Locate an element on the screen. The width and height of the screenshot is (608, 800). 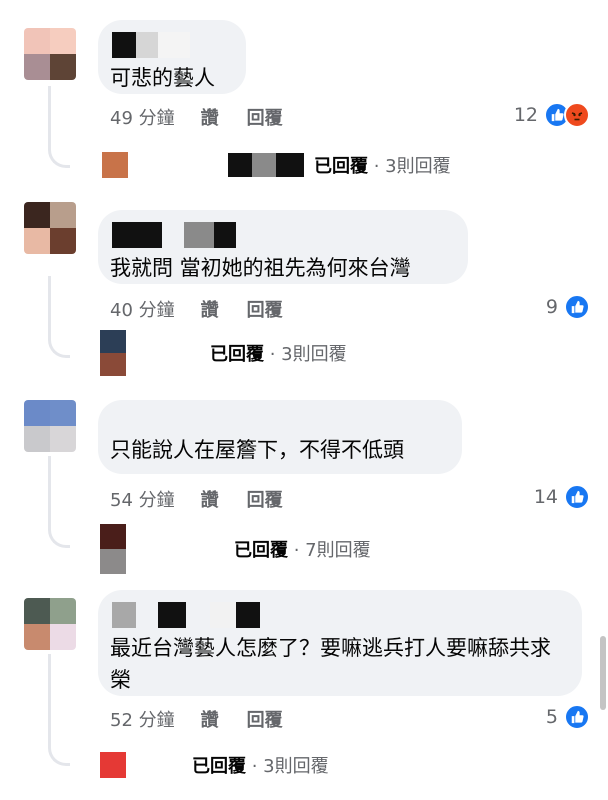
replies-label: 已回覆 · 7則回覆 is located at coordinates (302, 550).